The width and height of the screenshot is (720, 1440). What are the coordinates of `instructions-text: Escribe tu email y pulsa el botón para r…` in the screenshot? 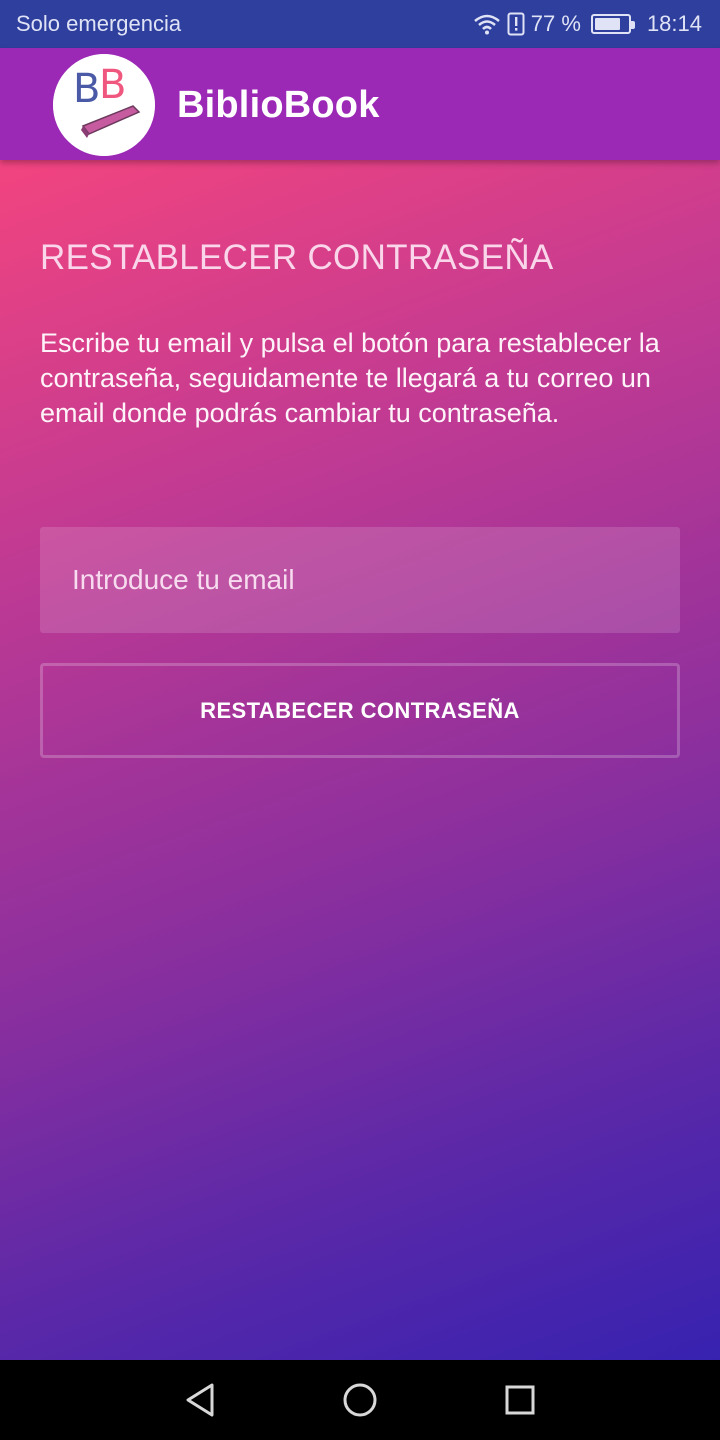 It's located at (350, 378).